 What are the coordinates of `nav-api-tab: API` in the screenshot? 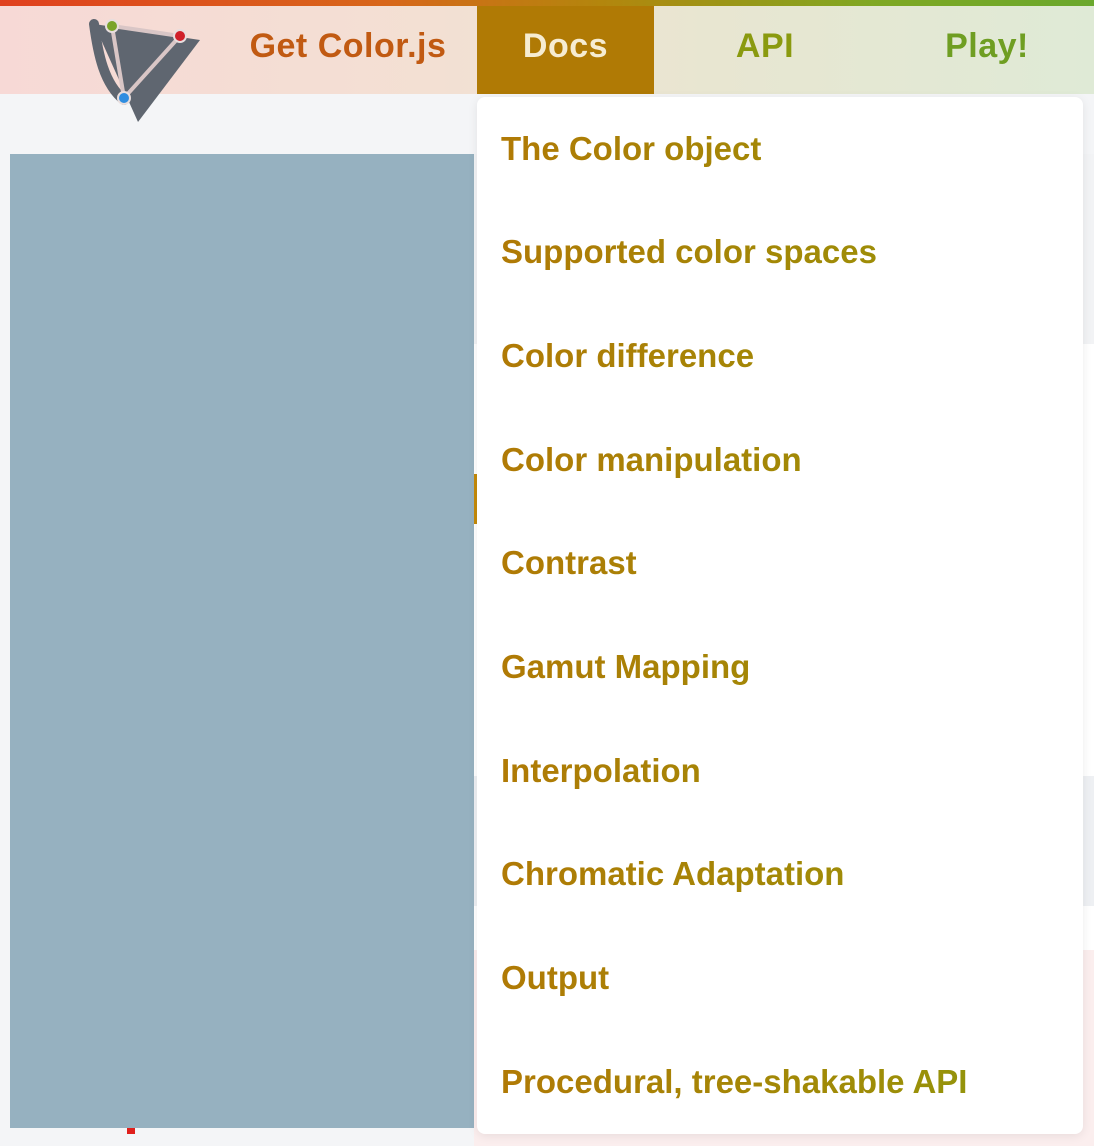 It's located at (765, 50).